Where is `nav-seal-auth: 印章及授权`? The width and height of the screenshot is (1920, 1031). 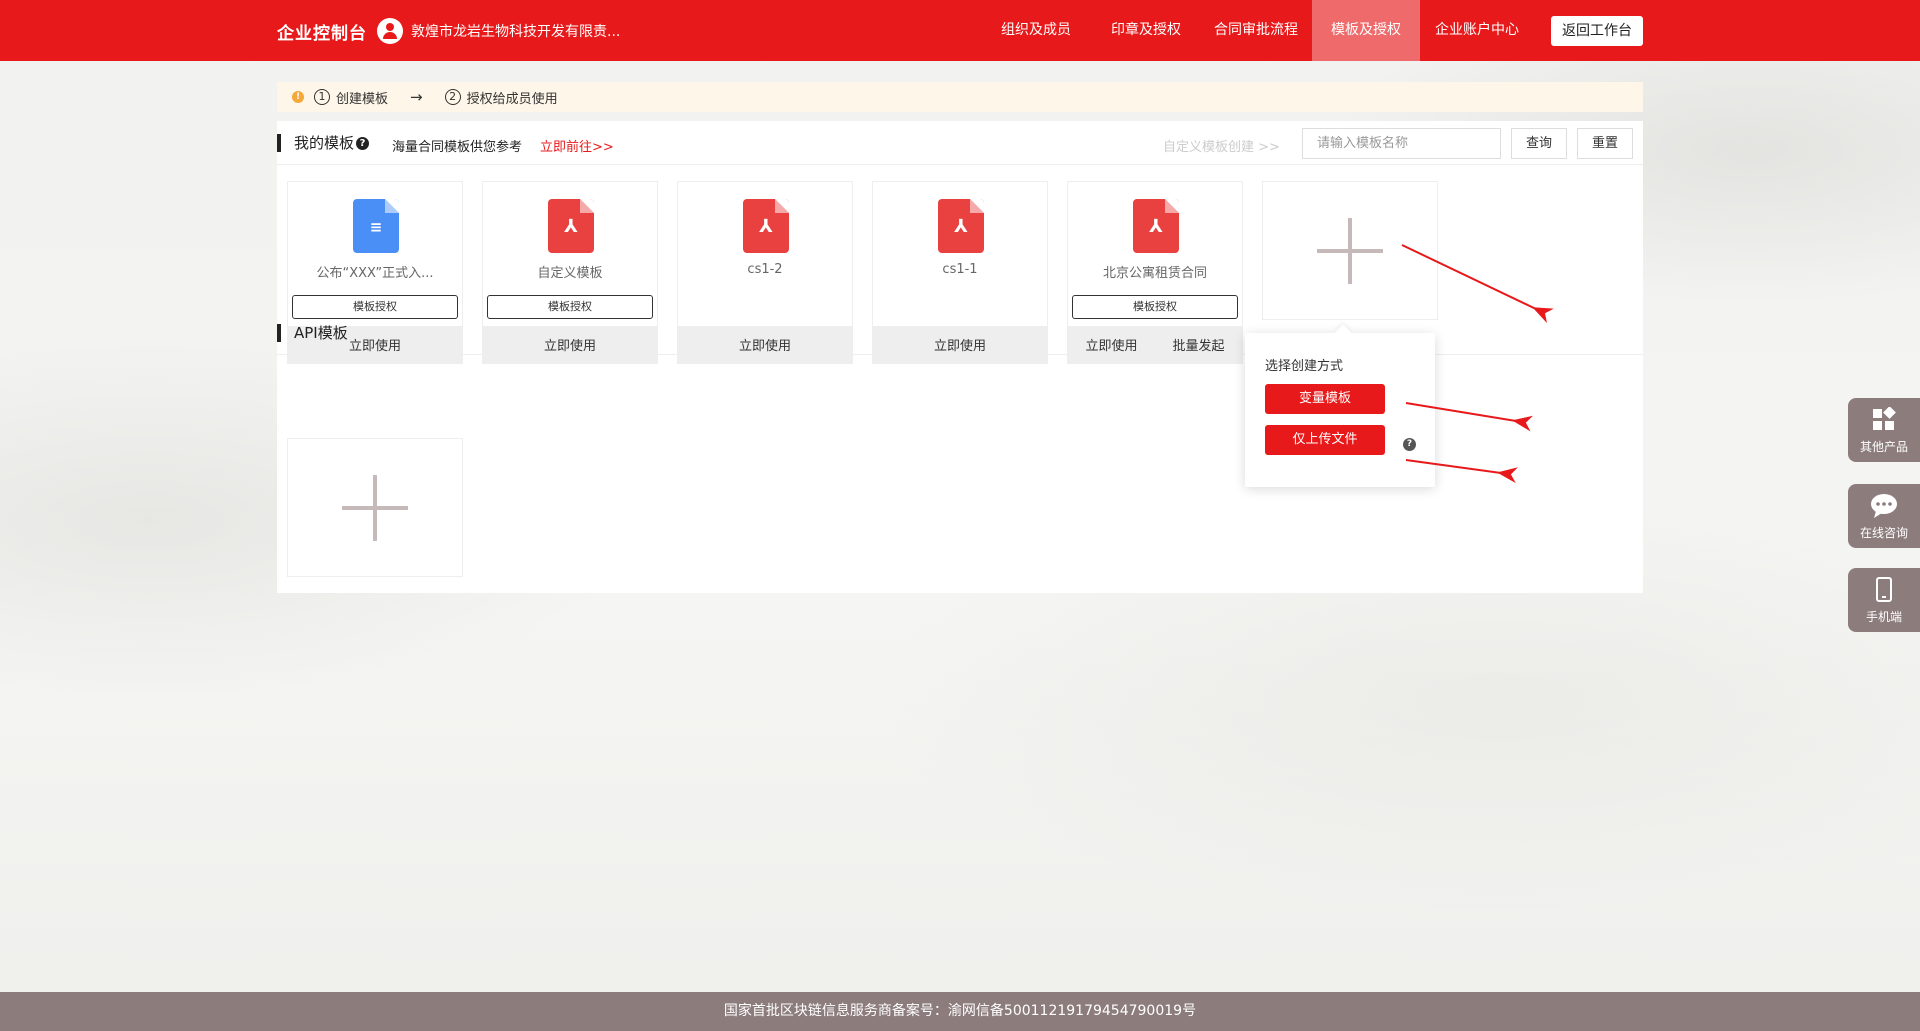 nav-seal-auth: 印章及授权 is located at coordinates (1146, 30).